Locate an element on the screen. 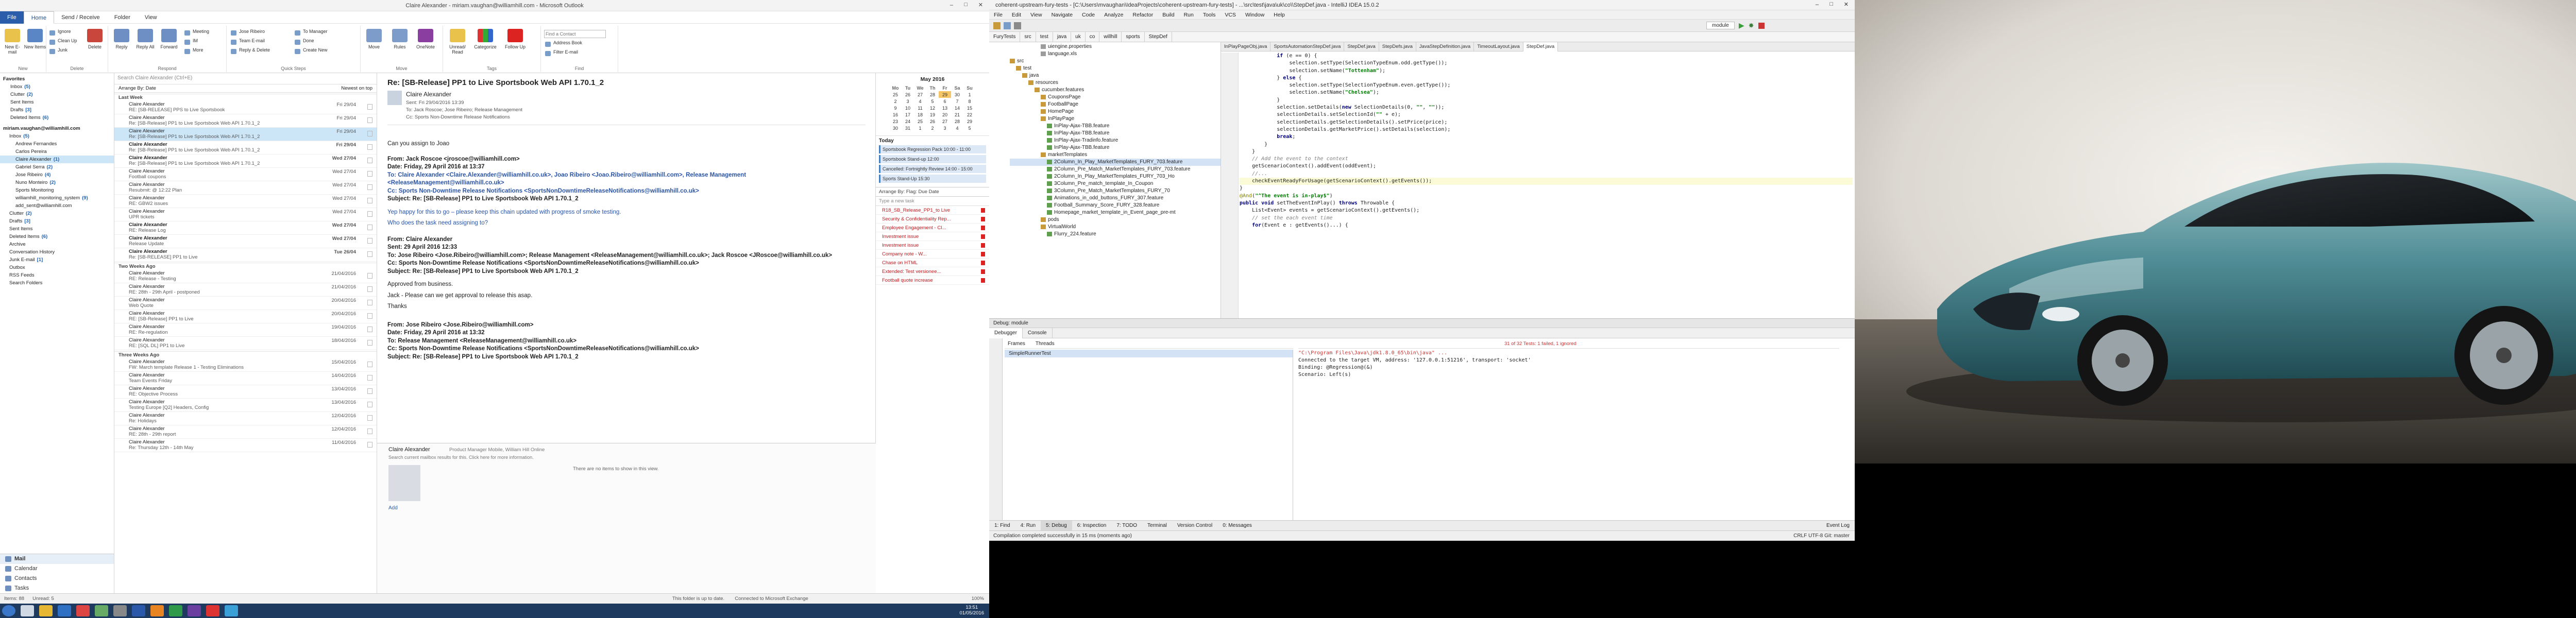  mail-folder: Outbox is located at coordinates (57, 267).